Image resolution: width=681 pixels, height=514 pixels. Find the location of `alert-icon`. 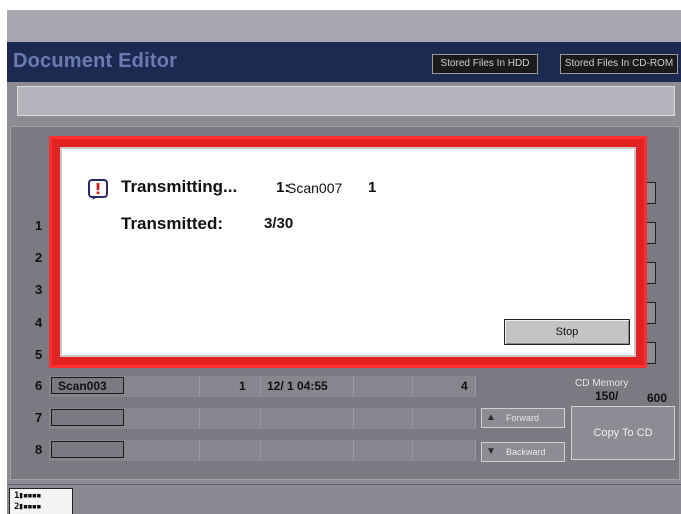

alert-icon is located at coordinates (98, 189).